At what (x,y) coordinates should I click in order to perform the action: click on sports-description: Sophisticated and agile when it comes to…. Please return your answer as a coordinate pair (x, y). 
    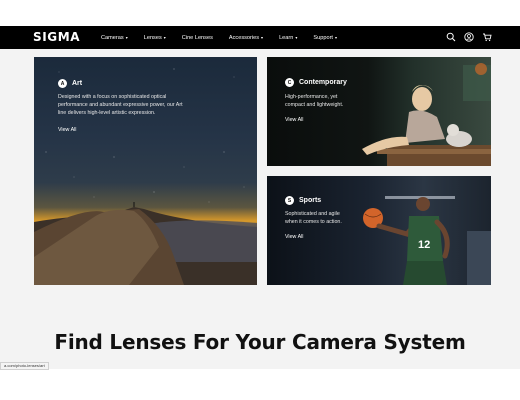
    Looking at the image, I should click on (313, 218).